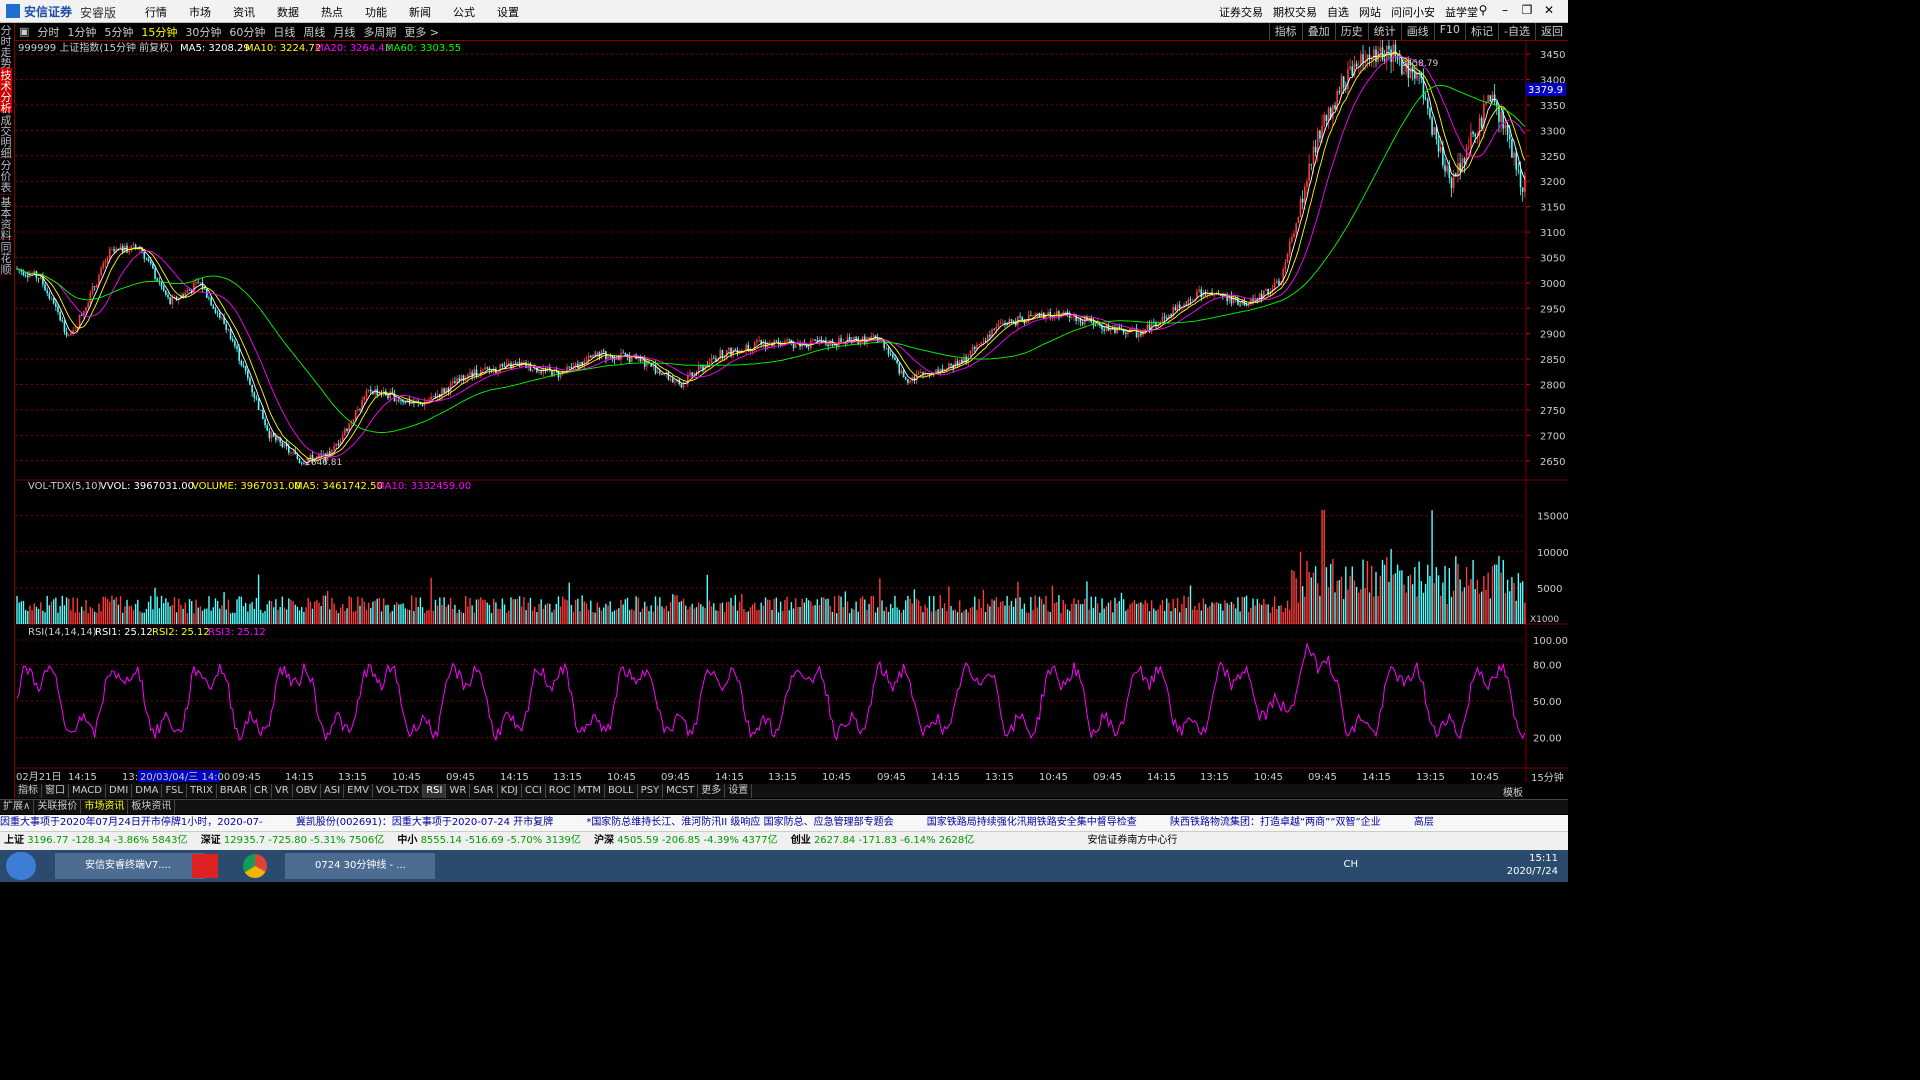  What do you see at coordinates (681, 791) in the screenshot?
I see `indicator-tab: MCST` at bounding box center [681, 791].